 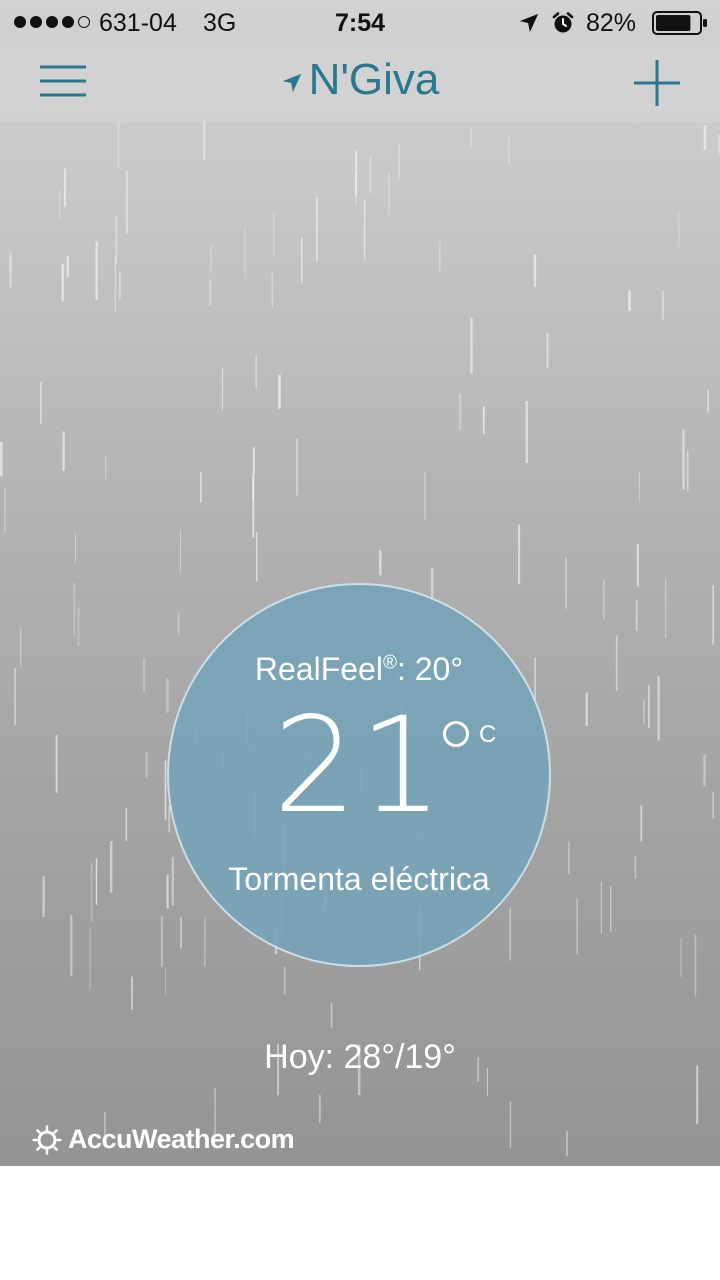 I want to click on carrier-name: 631-04, so click(x=138, y=23).